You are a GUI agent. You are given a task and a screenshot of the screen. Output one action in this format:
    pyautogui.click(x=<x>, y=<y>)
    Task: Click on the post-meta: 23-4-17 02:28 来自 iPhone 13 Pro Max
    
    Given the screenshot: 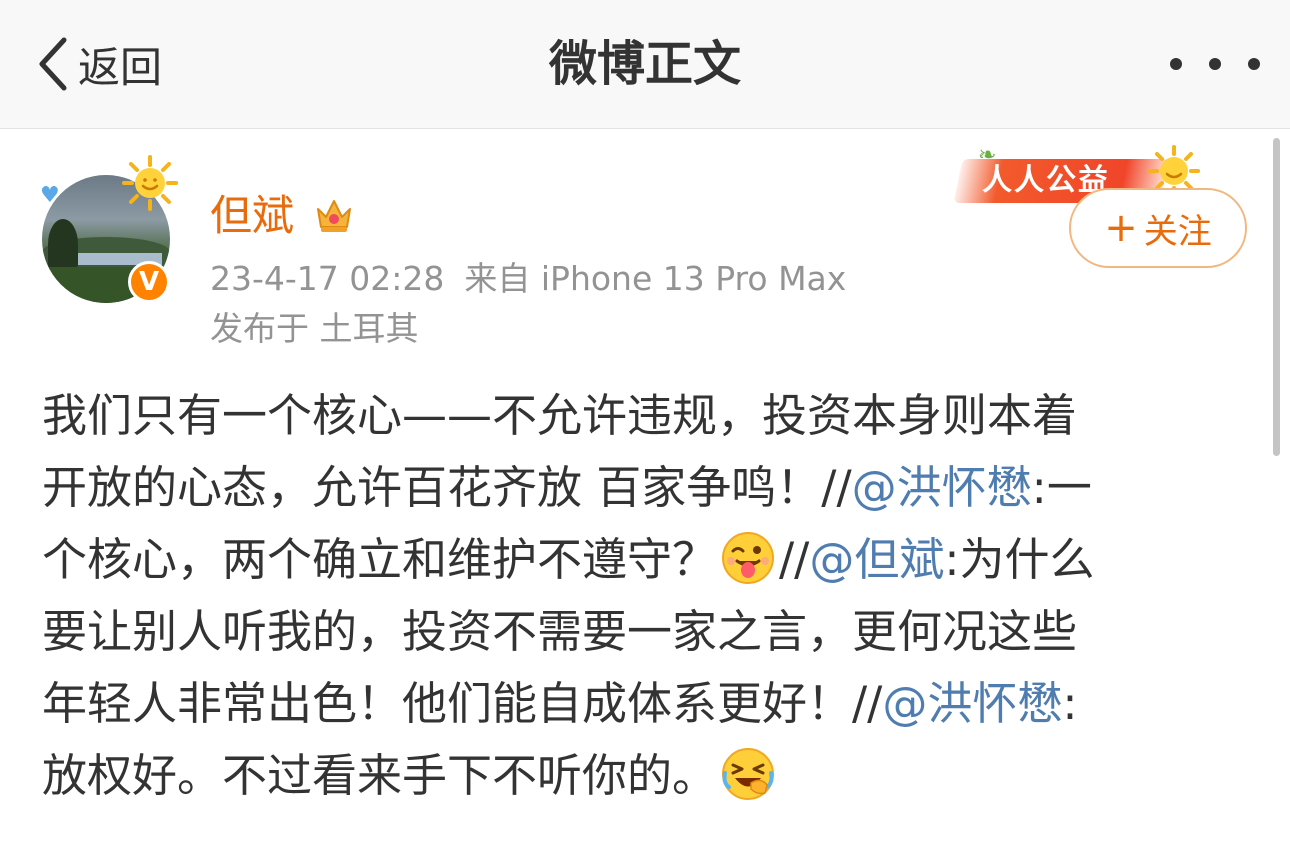 What is the action you would take?
    pyautogui.click(x=528, y=279)
    